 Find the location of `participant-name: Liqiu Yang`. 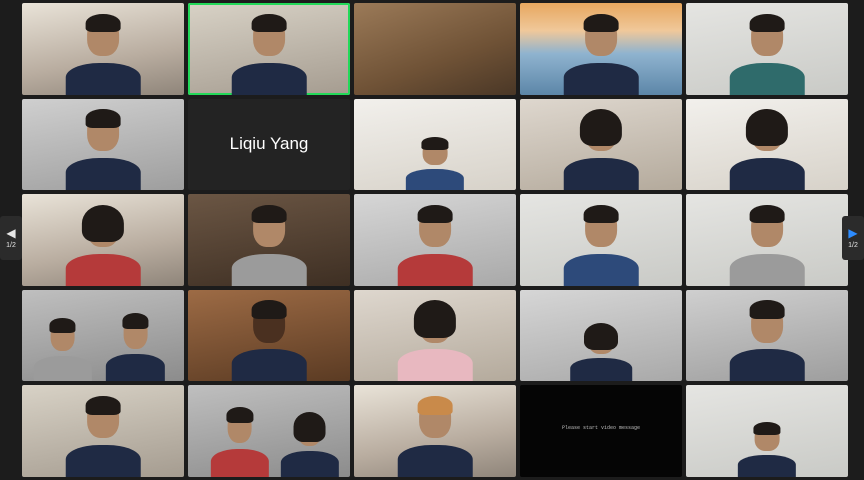

participant-name: Liqiu Yang is located at coordinates (269, 144).